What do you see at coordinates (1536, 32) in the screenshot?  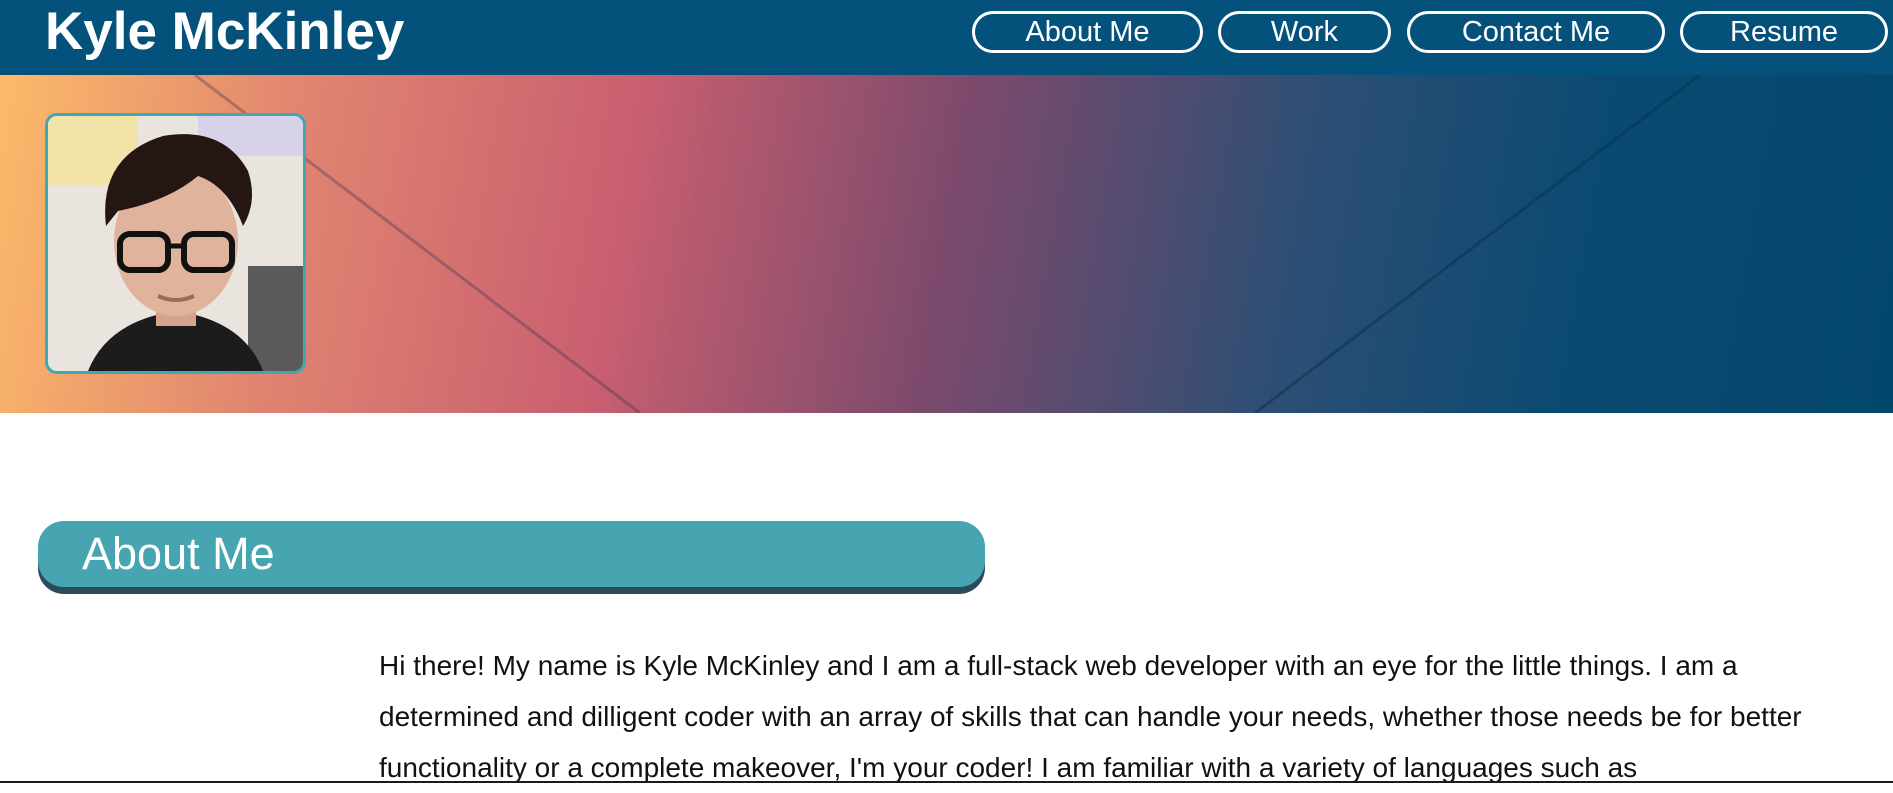 I see `nav-contact-me-button: Contact Me` at bounding box center [1536, 32].